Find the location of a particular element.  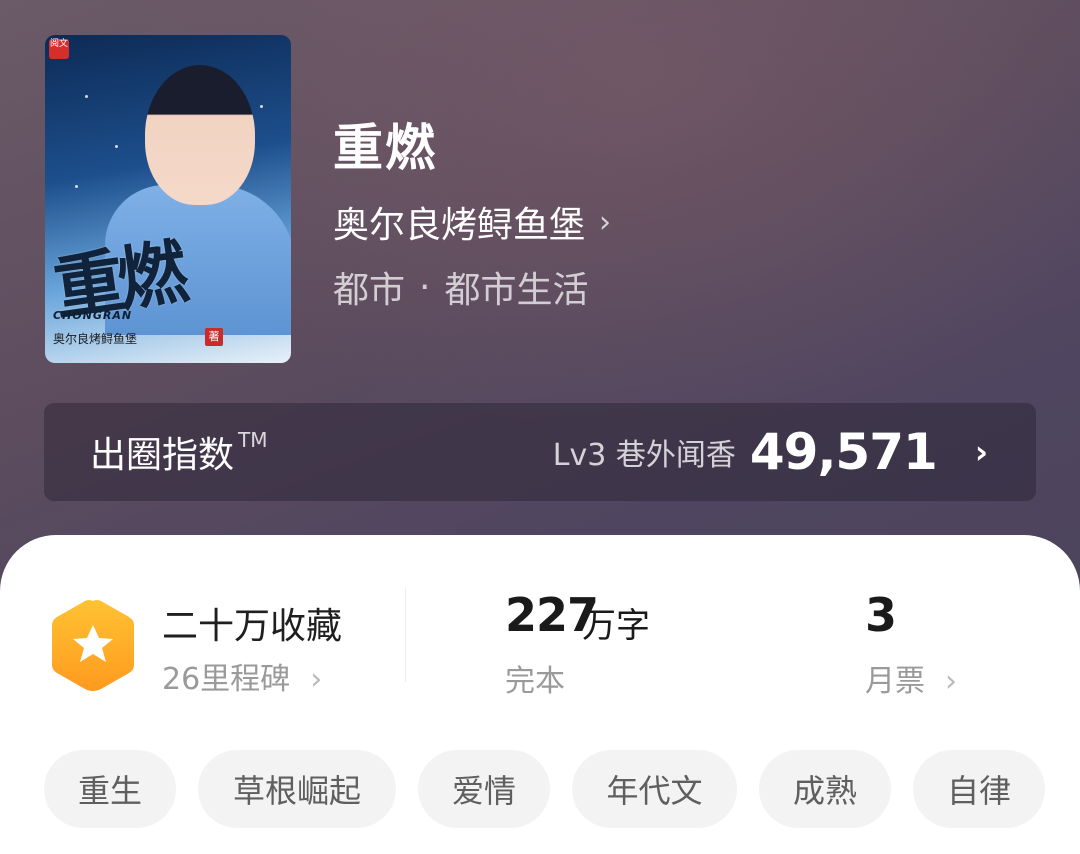

cover-figure-face is located at coordinates (200, 135).